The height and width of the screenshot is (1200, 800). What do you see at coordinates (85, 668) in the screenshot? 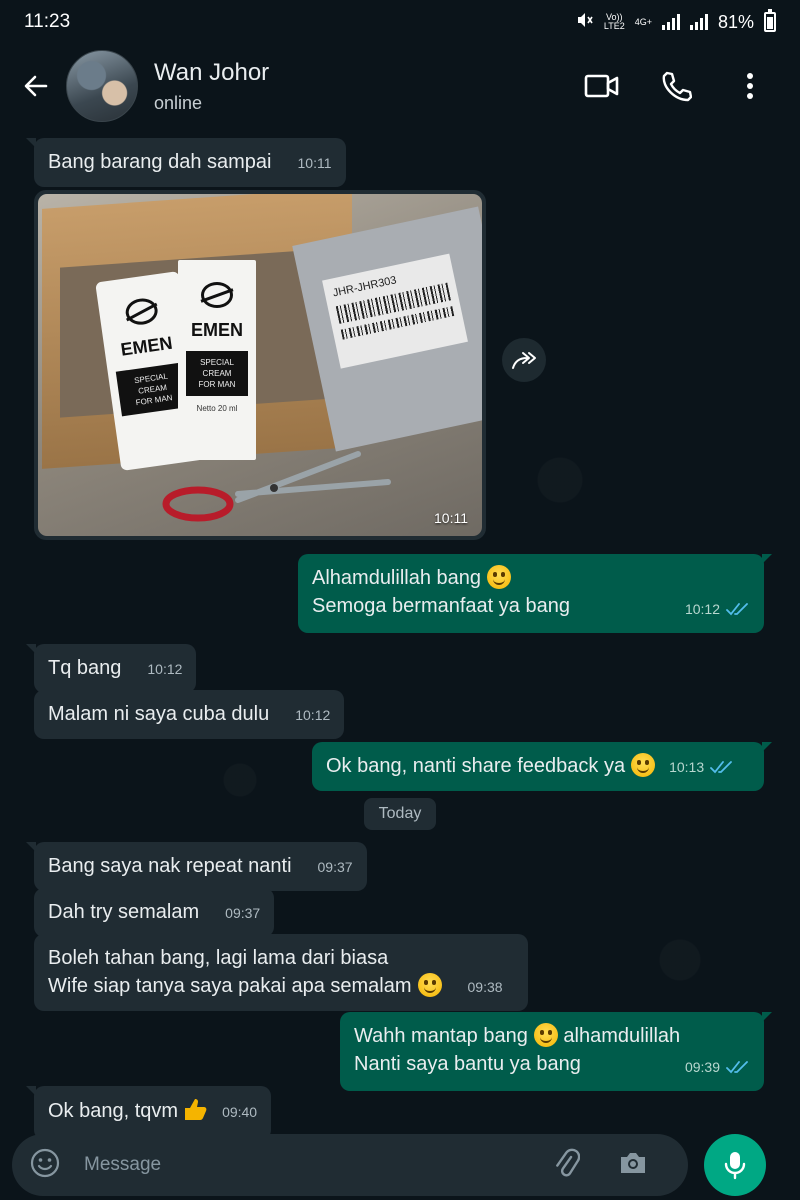
I see `message-text: Tq bang` at bounding box center [85, 668].